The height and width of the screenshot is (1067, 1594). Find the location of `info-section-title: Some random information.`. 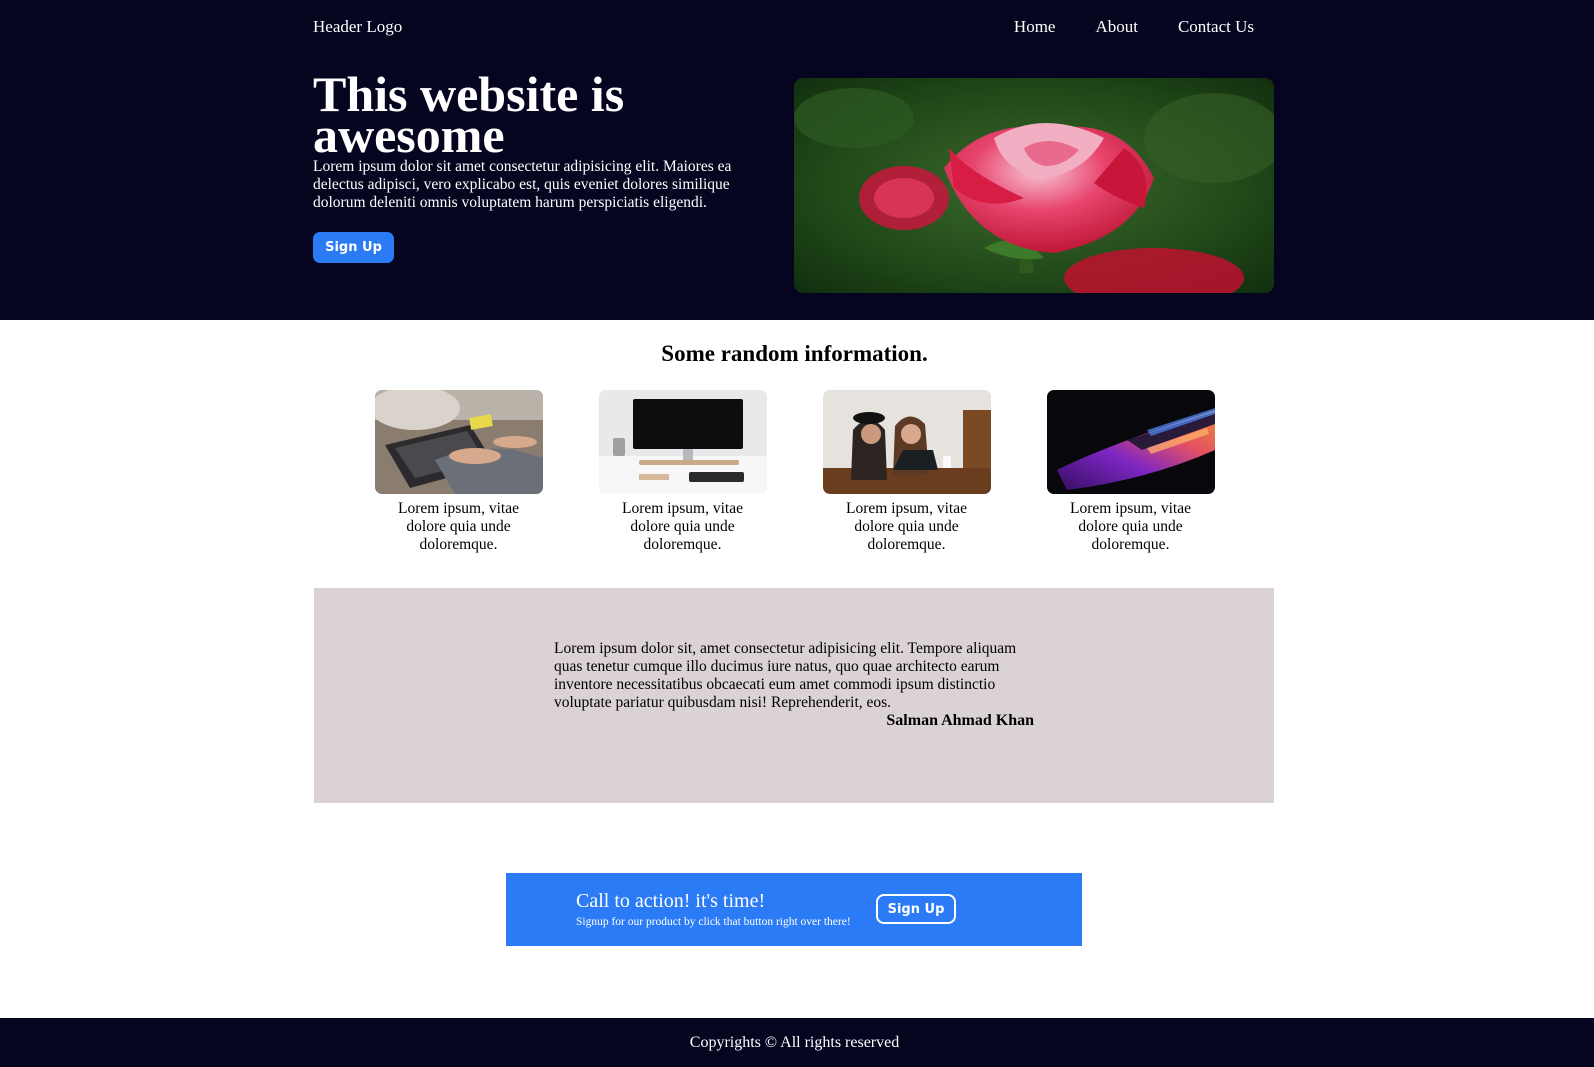

info-section-title: Some random information. is located at coordinates (794, 353).